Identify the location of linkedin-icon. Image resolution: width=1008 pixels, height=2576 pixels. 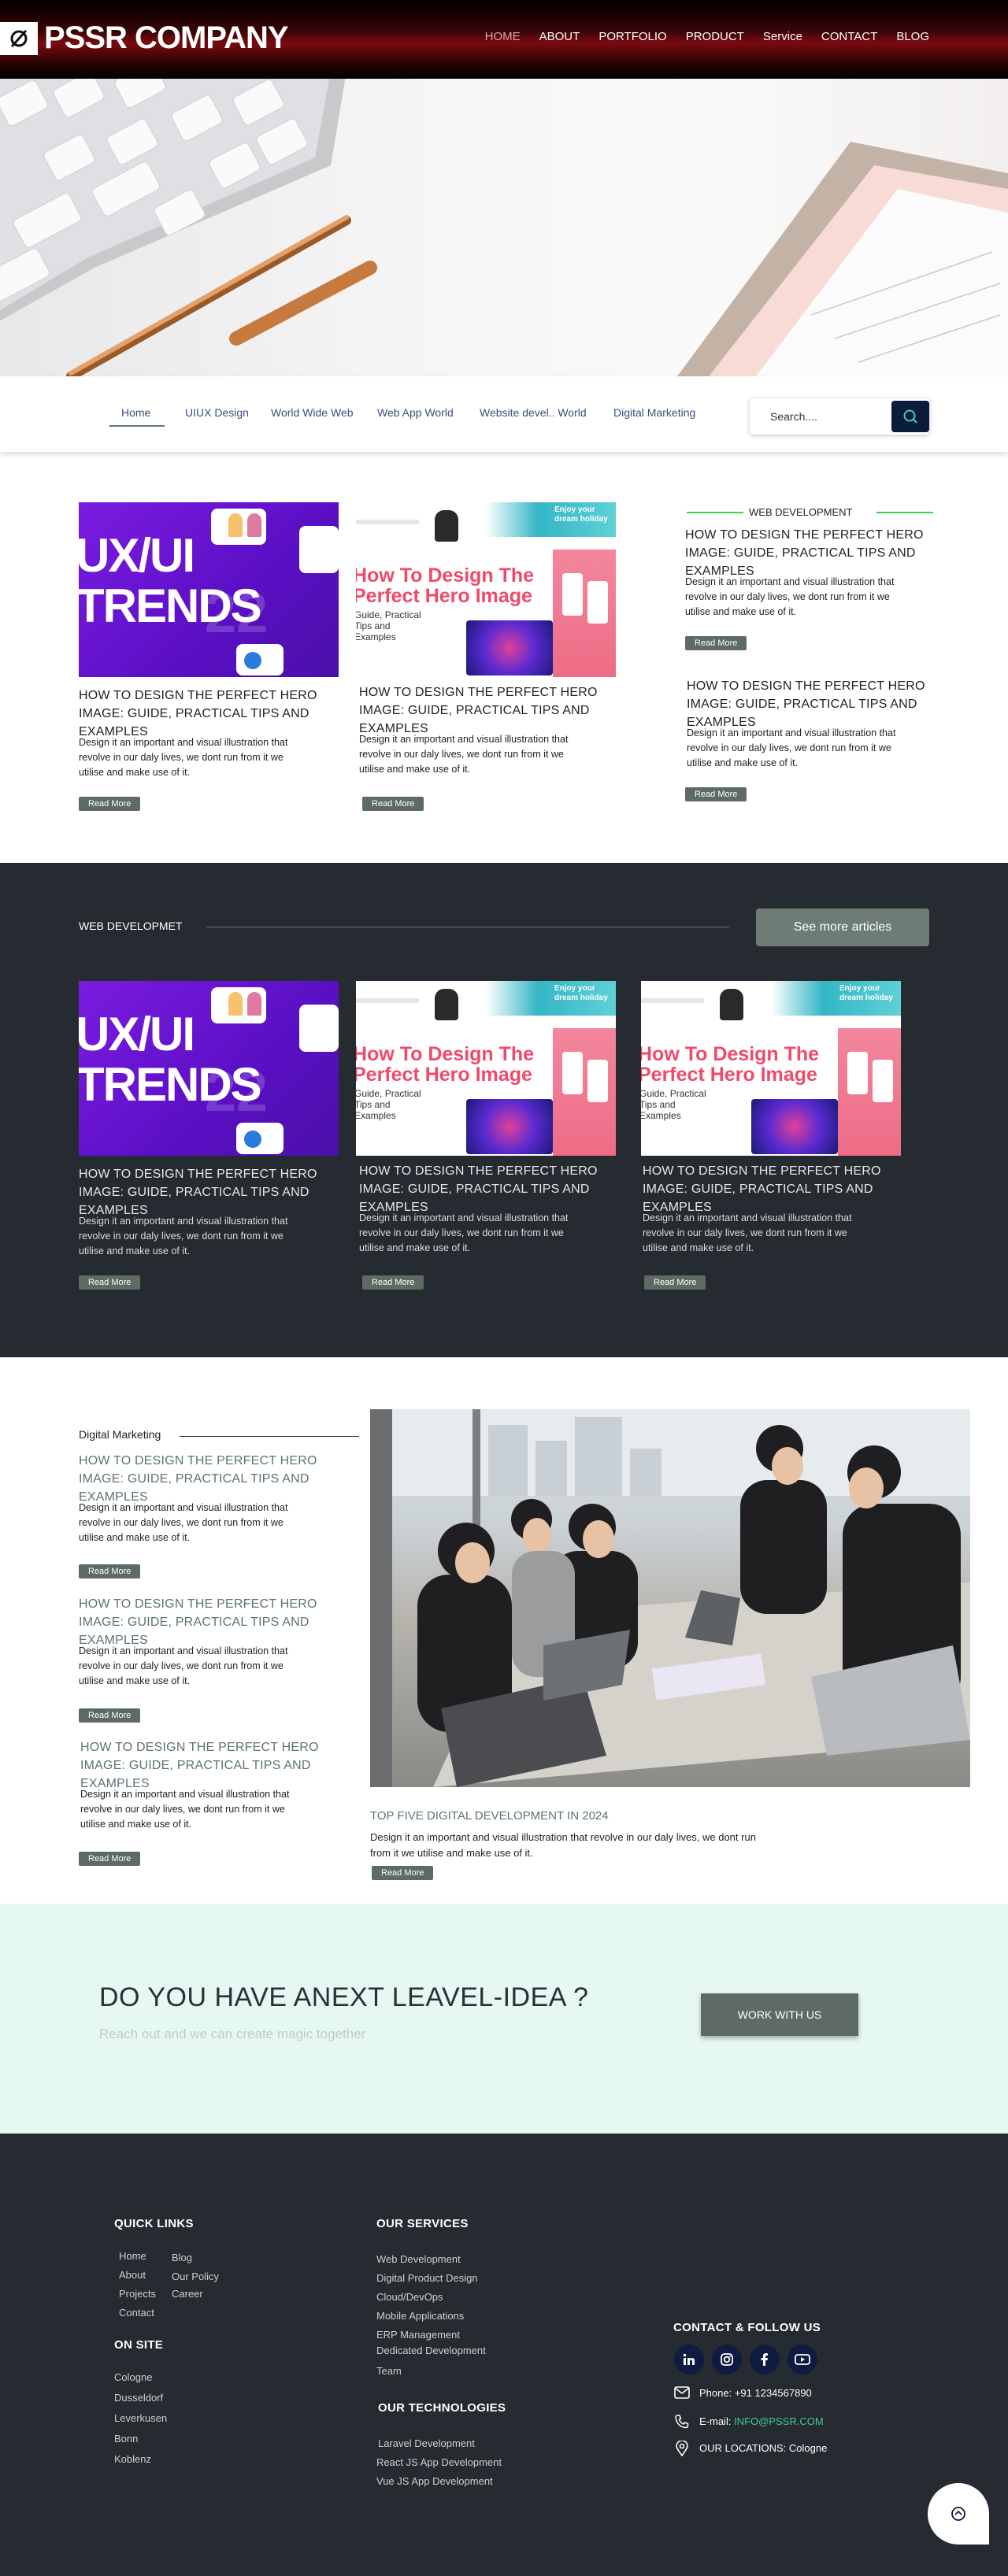
(689, 2359).